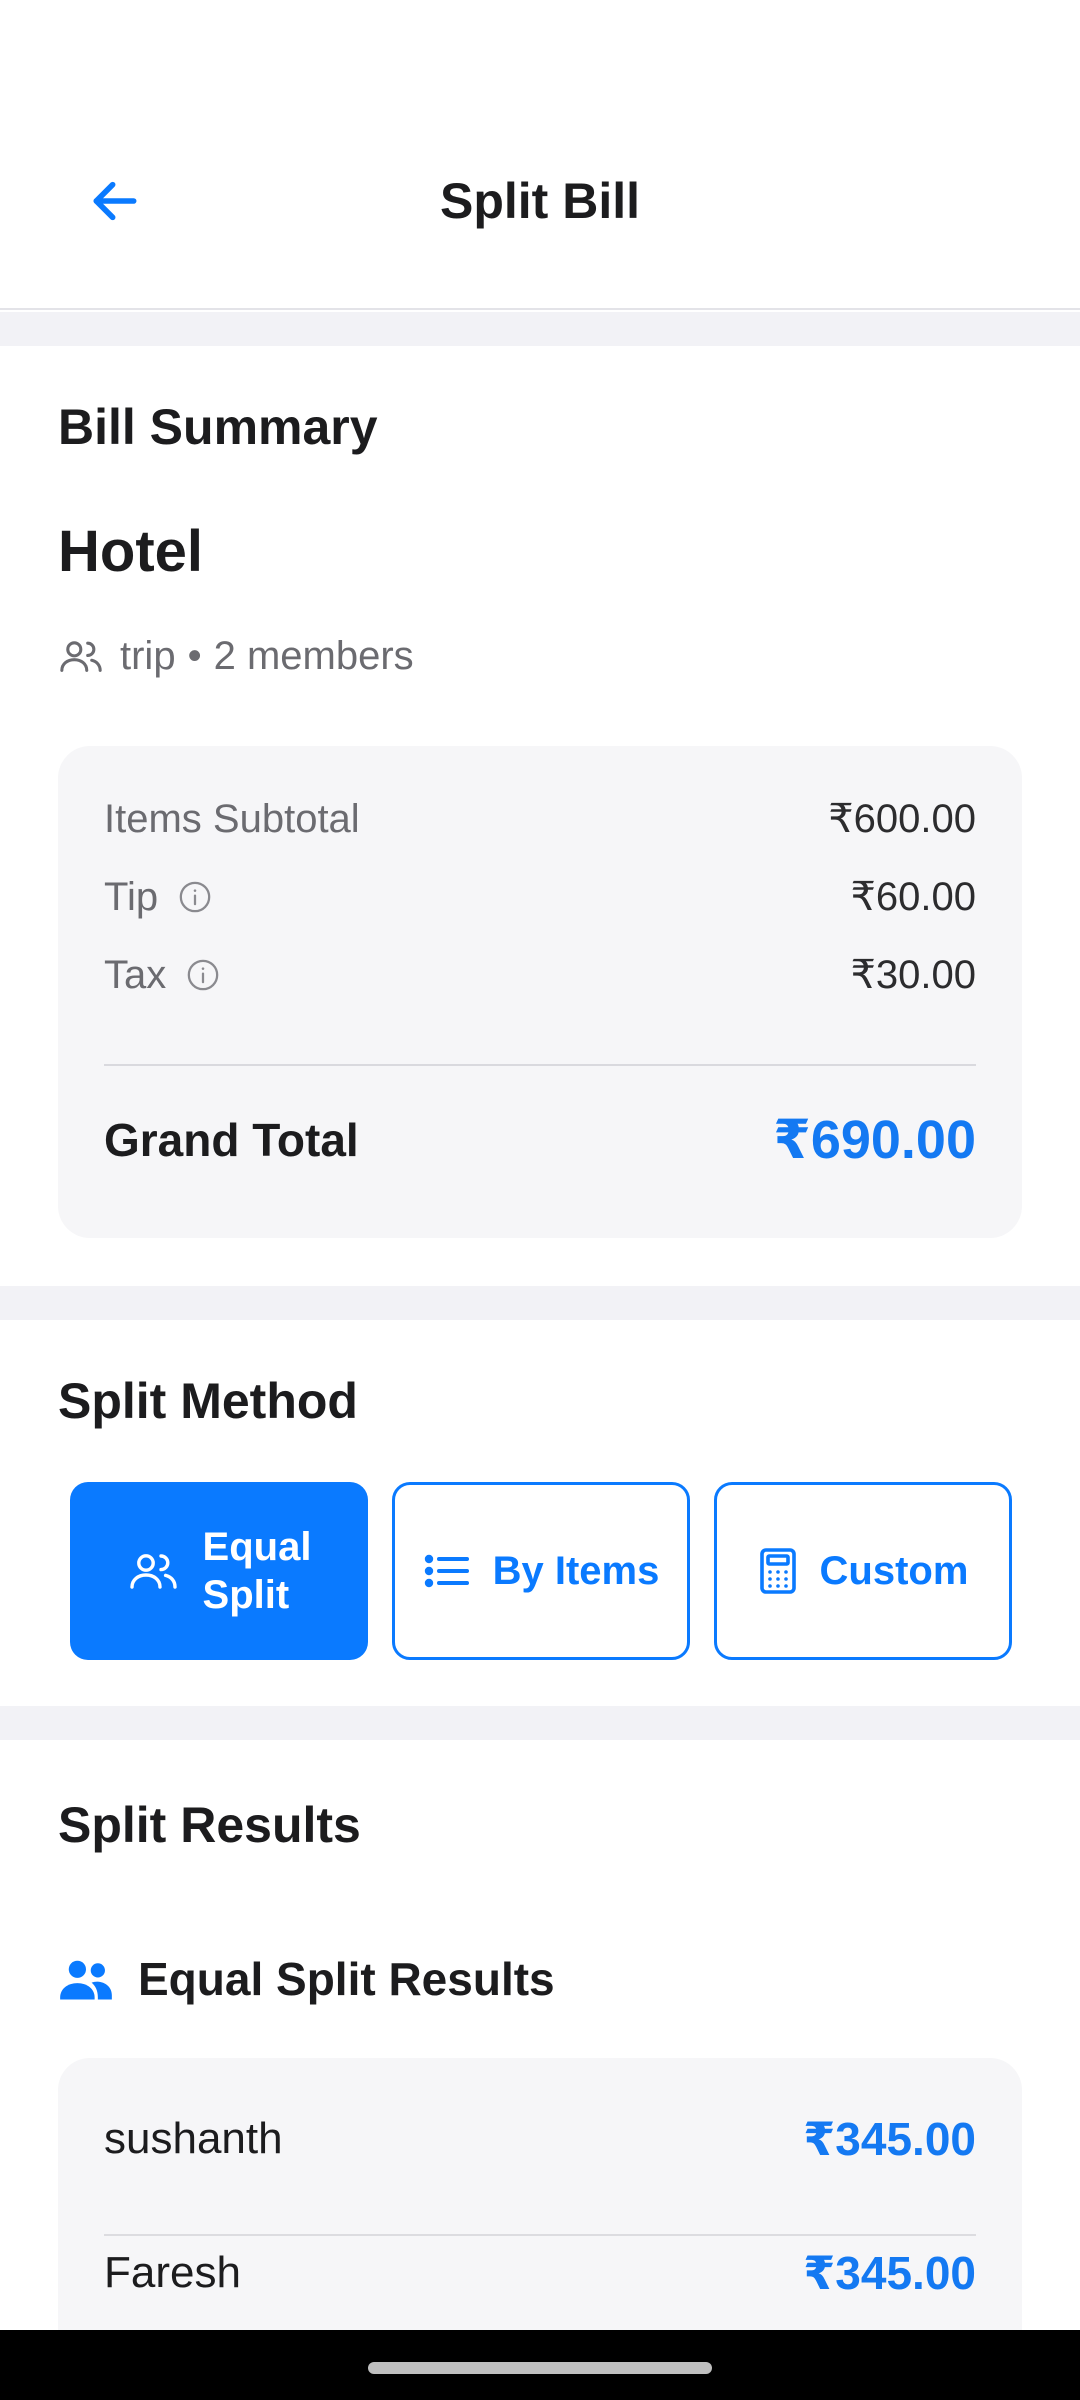 The image size is (1080, 2400). Describe the element at coordinates (219, 1571) in the screenshot. I see `equal-split-button: Equal Split` at that location.